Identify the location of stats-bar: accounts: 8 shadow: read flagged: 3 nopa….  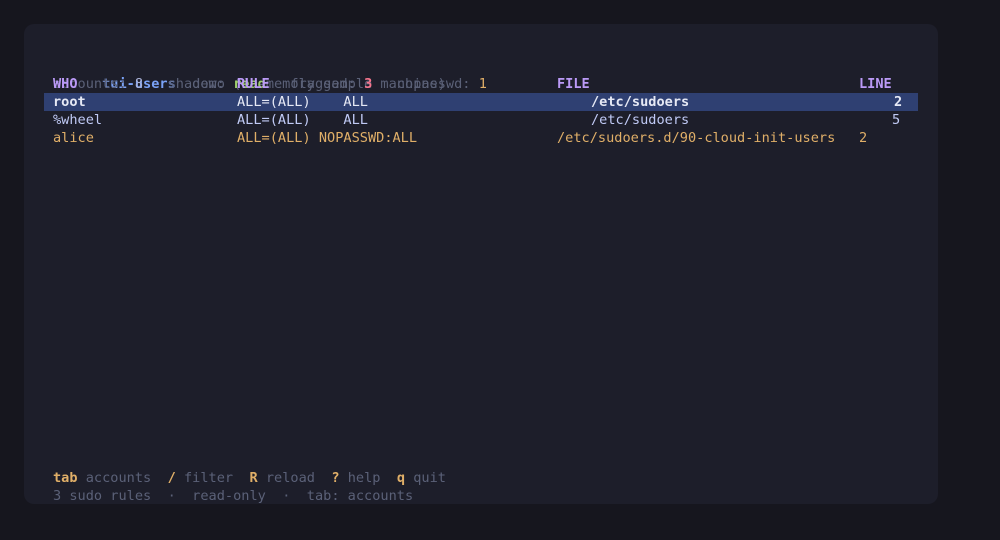
(255, 74).